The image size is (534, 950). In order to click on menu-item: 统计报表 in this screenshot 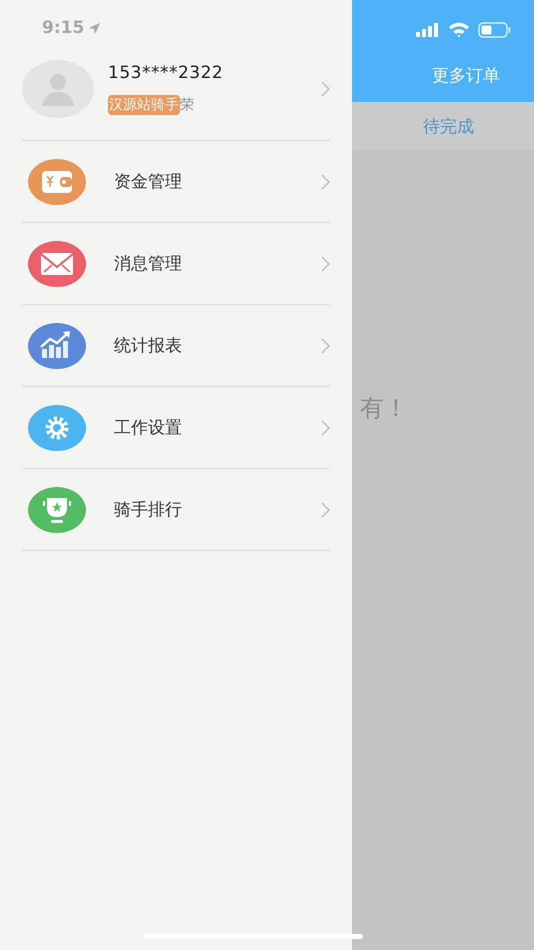, I will do `click(176, 346)`.